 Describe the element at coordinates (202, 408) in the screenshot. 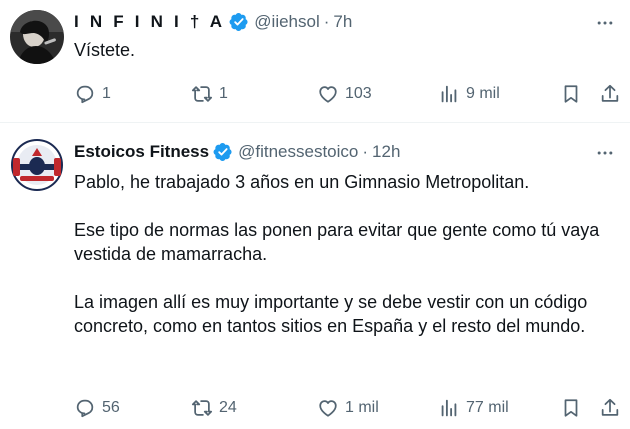

I see `retweet-icon` at that location.